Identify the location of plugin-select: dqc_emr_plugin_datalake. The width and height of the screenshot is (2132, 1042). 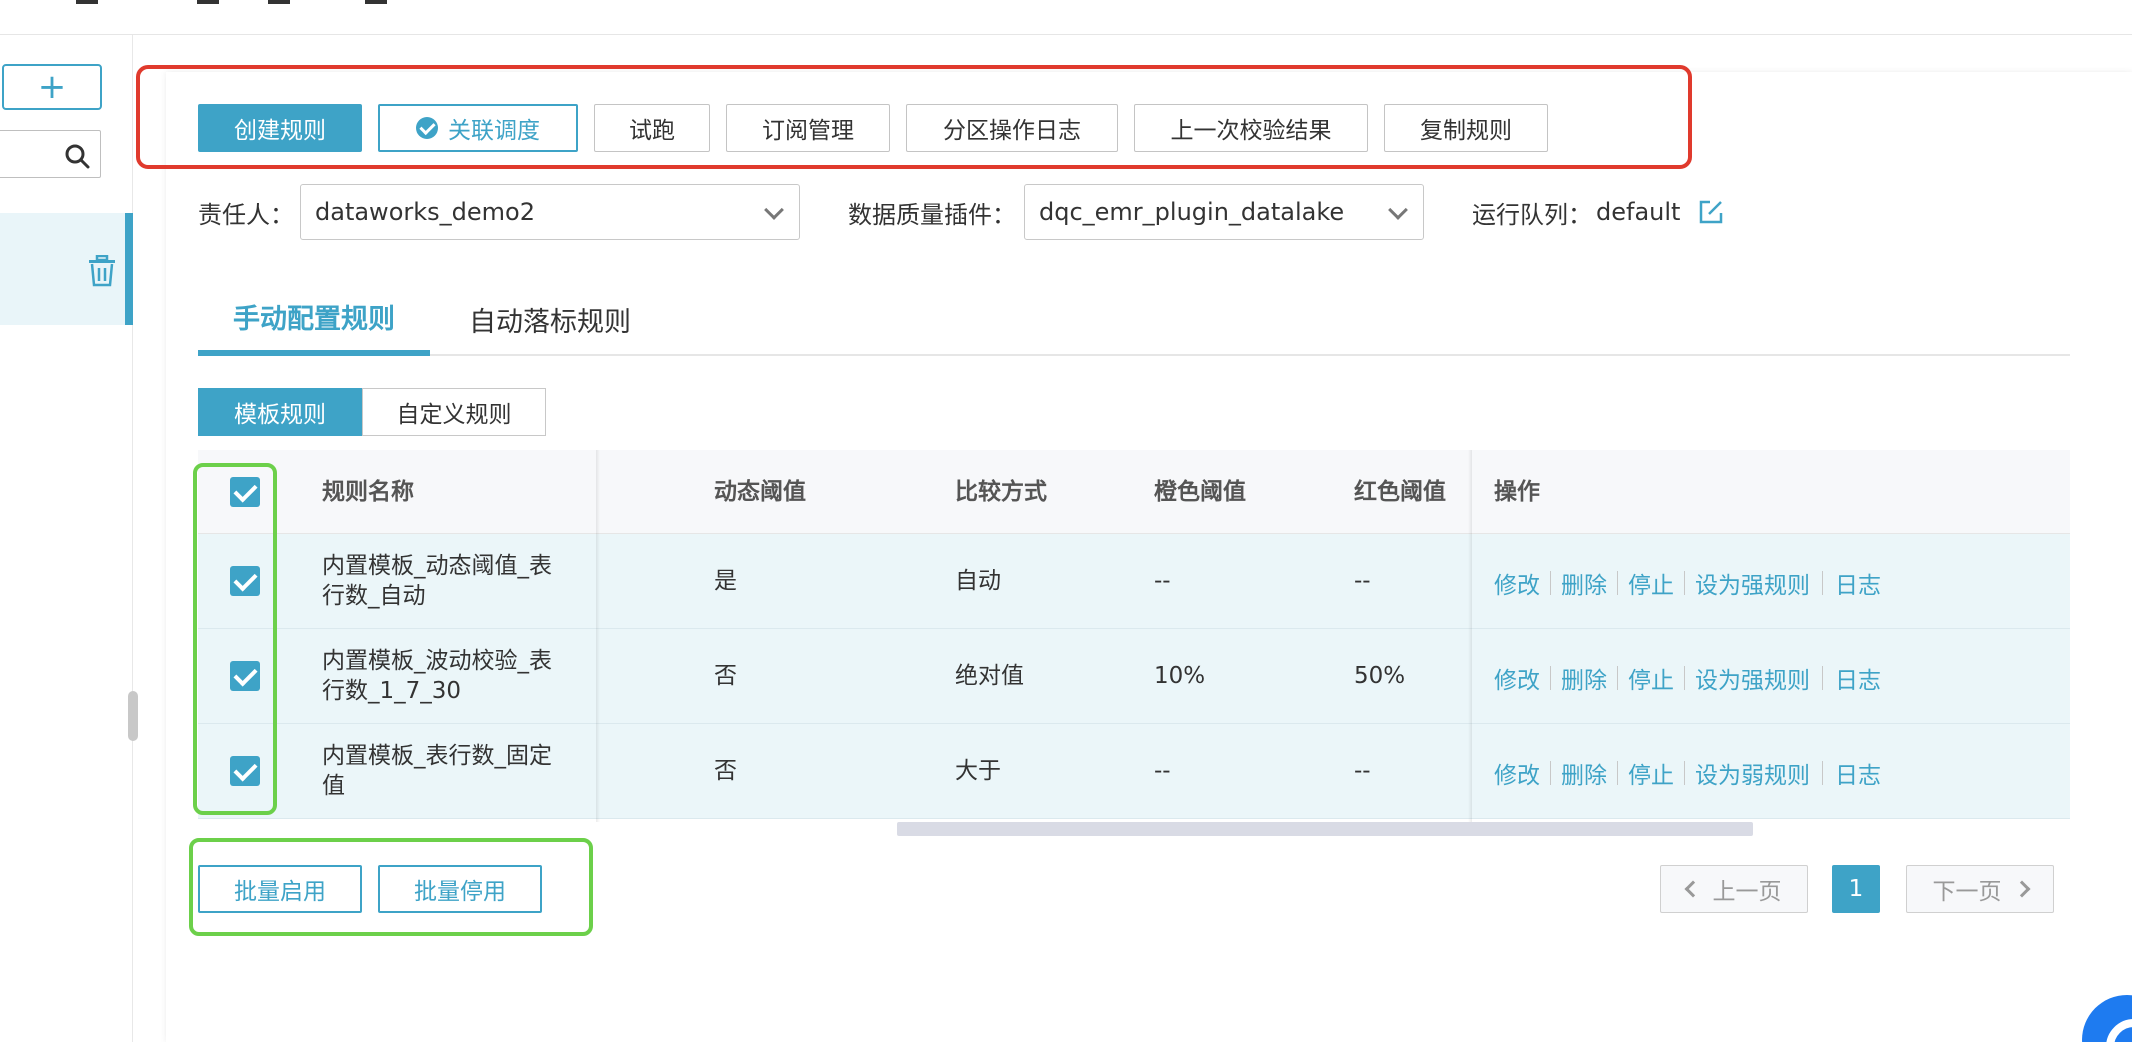
(1224, 212).